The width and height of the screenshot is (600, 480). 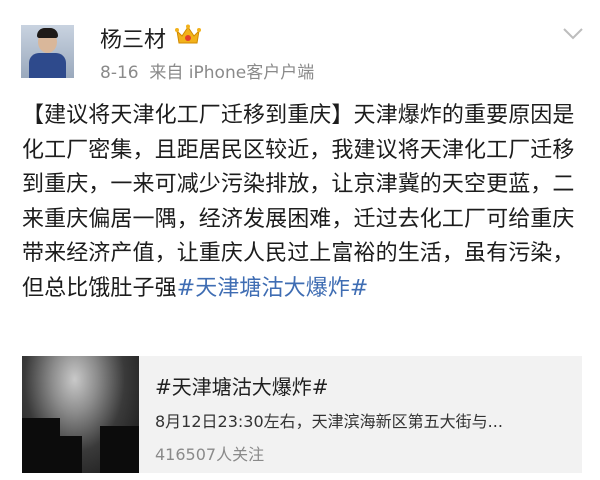 I want to click on username: 杨三材, so click(x=133, y=38).